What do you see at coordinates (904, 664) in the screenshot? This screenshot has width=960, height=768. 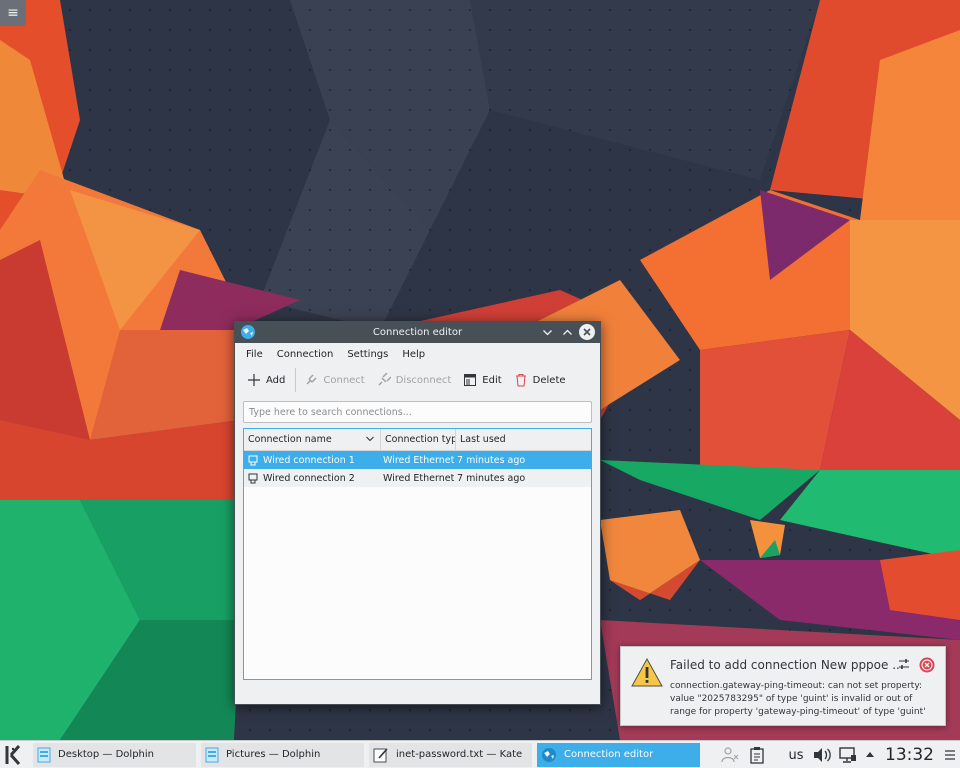 I see `configure-icon` at bounding box center [904, 664].